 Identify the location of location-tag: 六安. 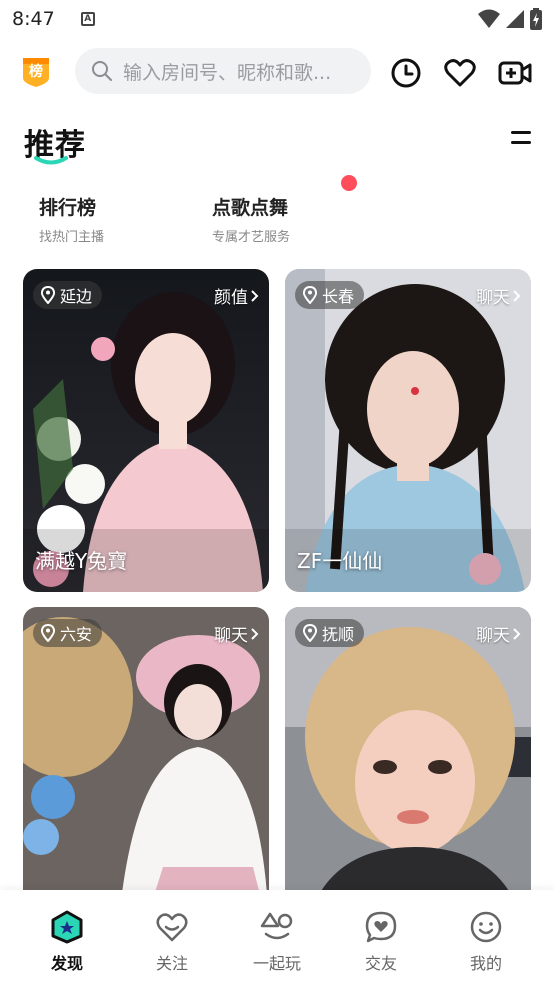
(68, 633).